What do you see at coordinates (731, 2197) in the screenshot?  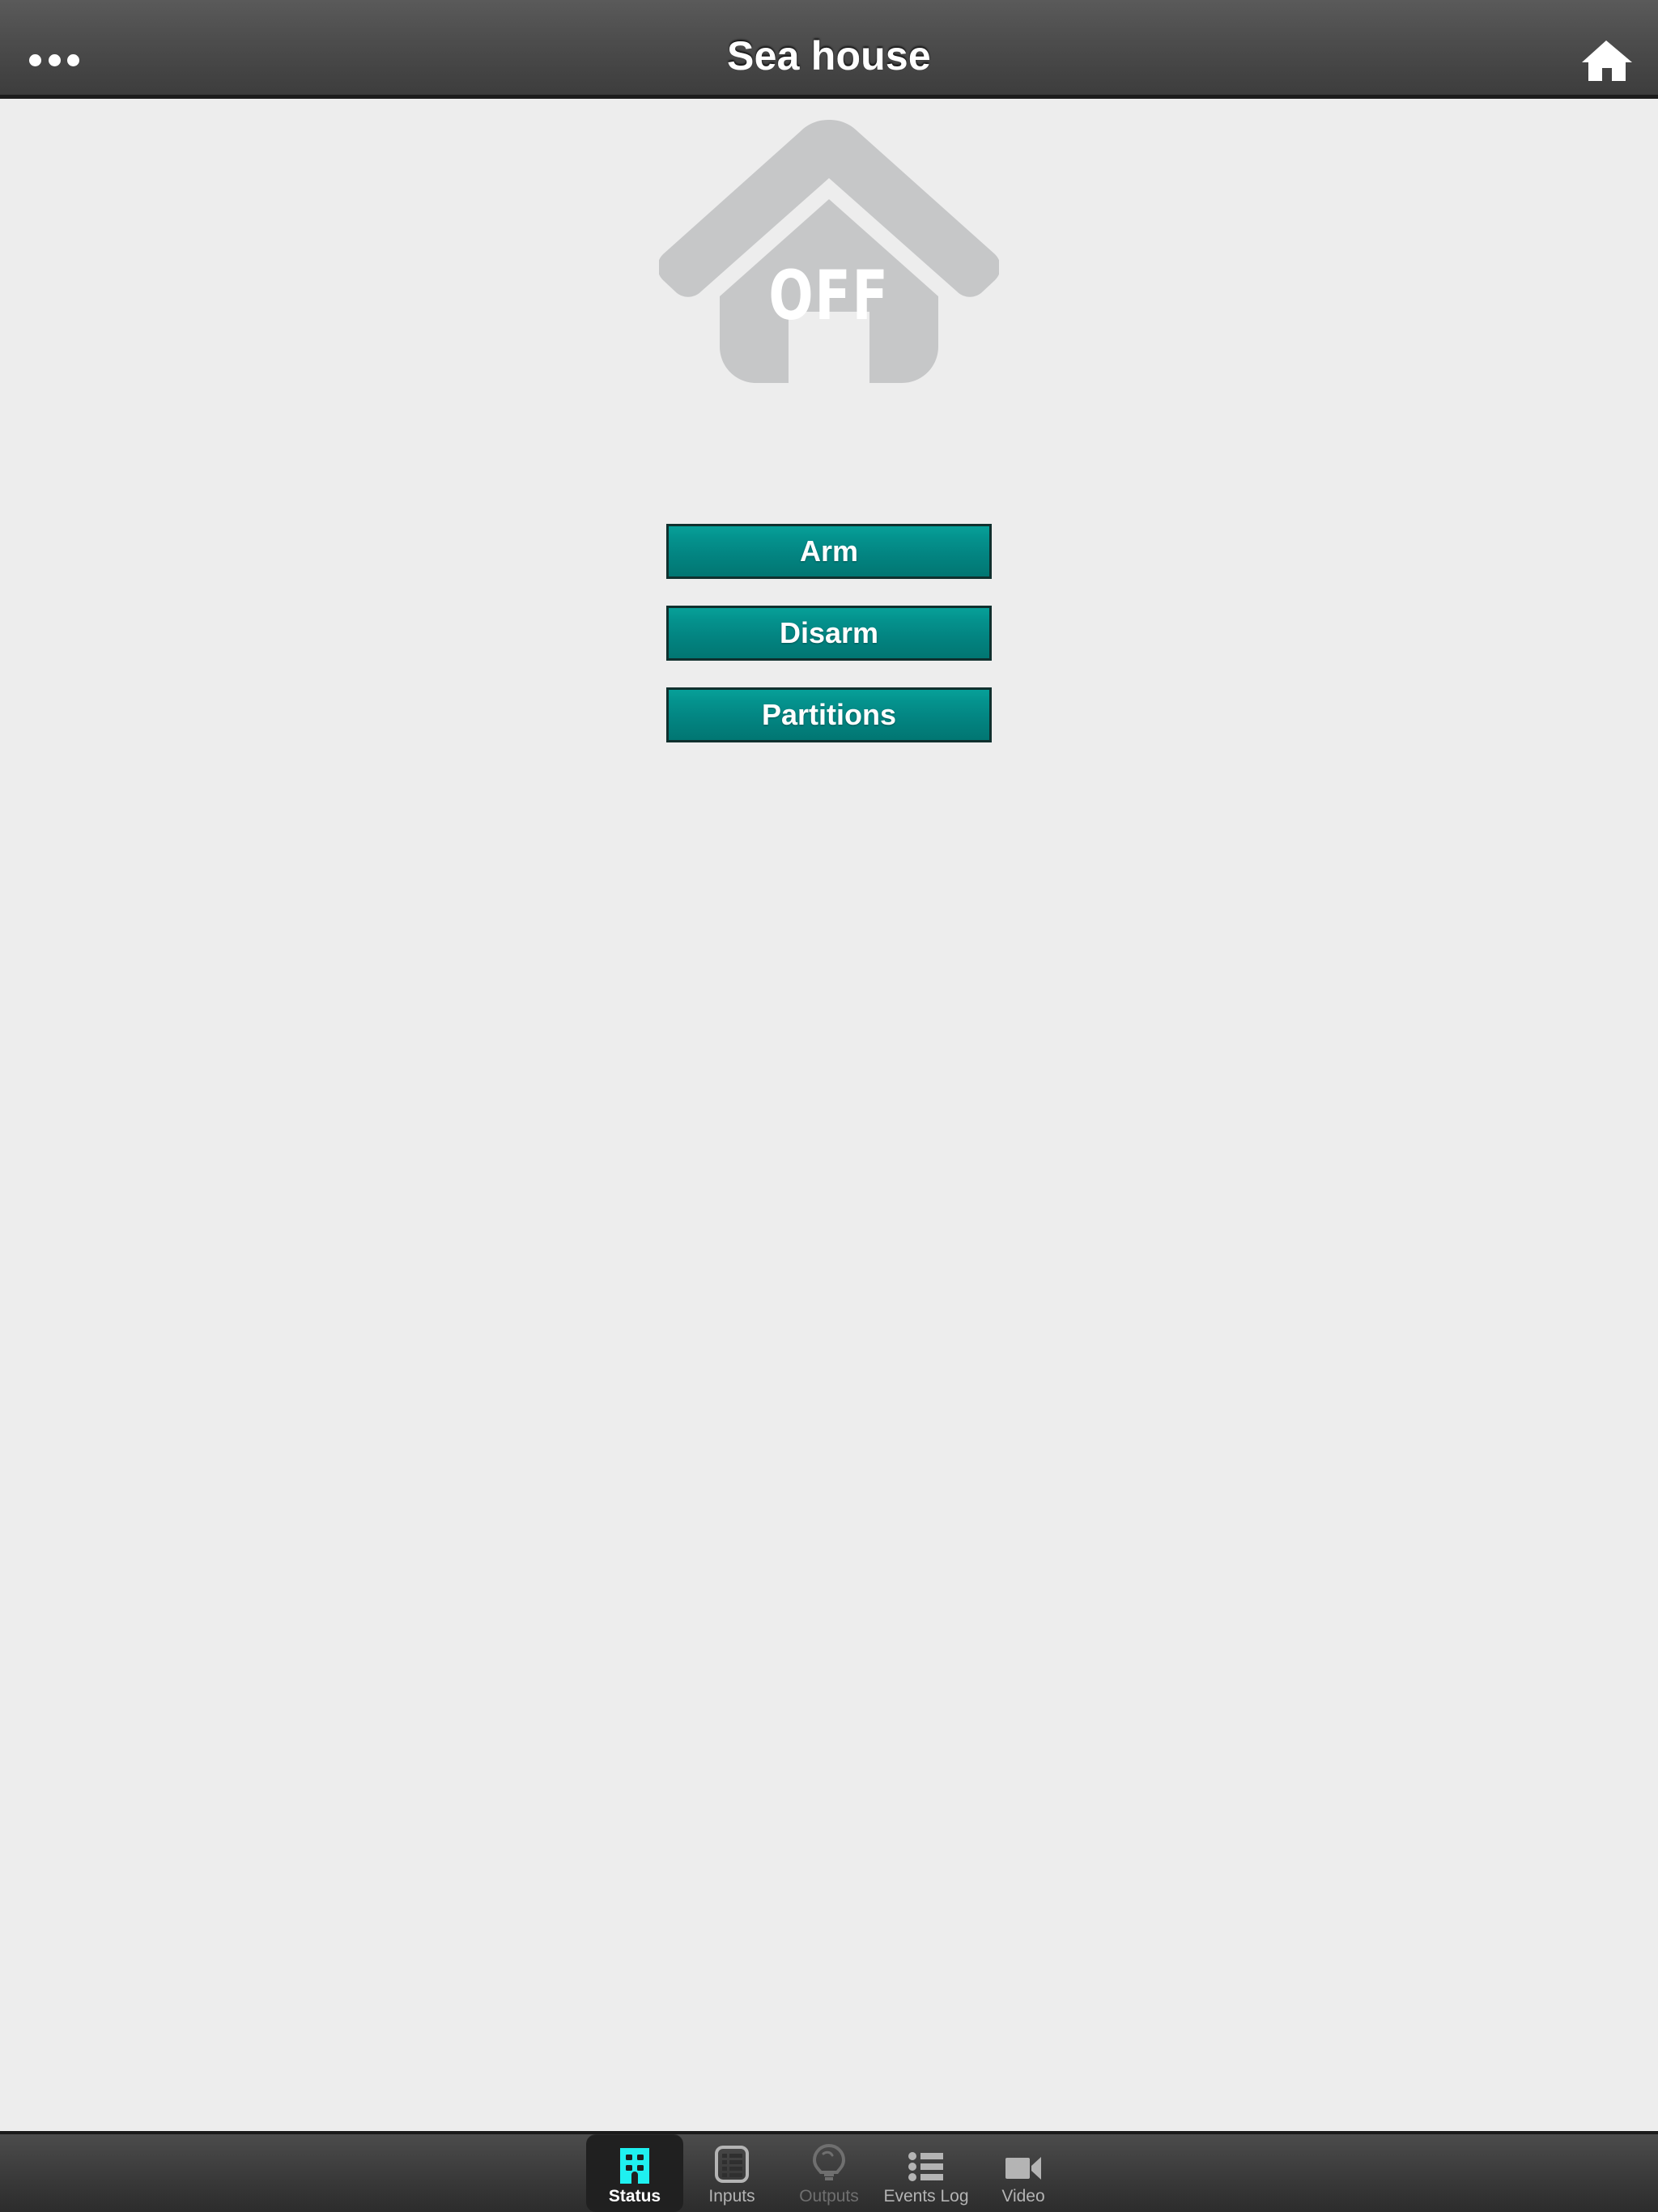 I see `tab-inputs-label: Inputs` at bounding box center [731, 2197].